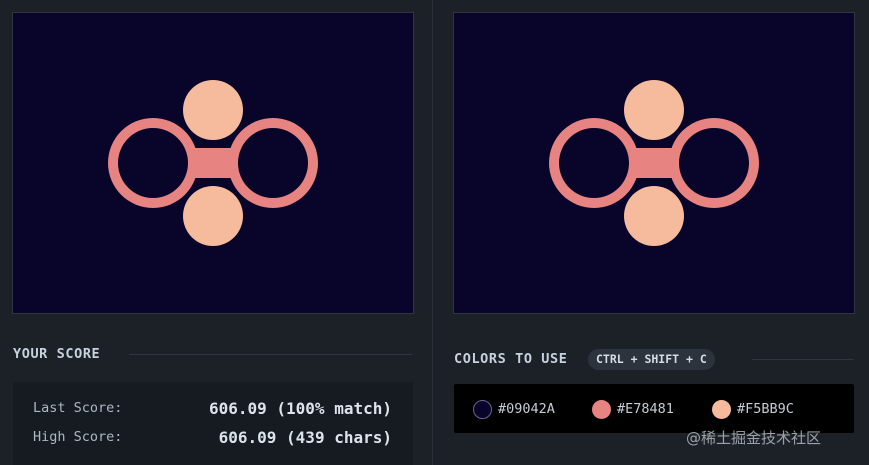 The image size is (869, 465). Describe the element at coordinates (300, 408) in the screenshot. I see `last-score-value: 606.09 (100% match)` at that location.